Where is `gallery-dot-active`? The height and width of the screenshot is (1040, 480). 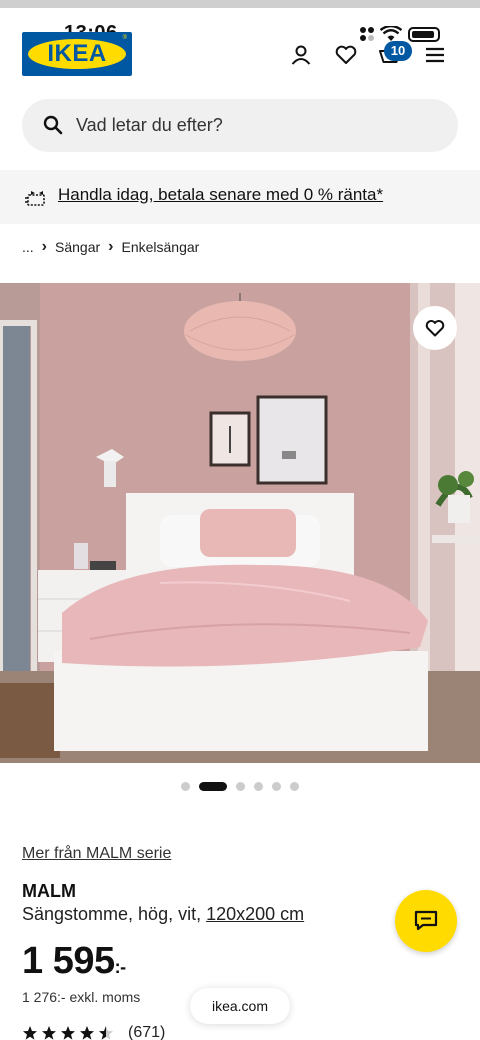
gallery-dot-active is located at coordinates (213, 786).